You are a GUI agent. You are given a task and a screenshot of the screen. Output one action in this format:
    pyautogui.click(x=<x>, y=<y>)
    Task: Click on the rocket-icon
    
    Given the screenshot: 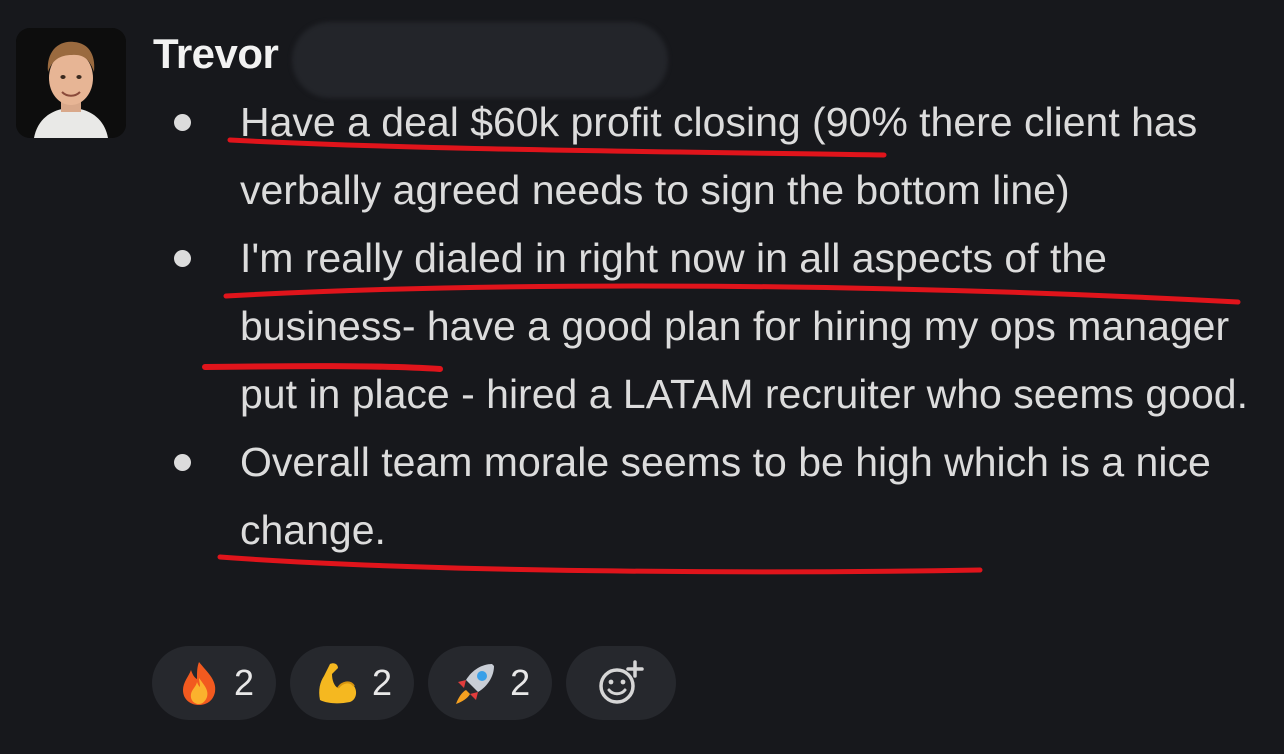 What is the action you would take?
    pyautogui.click(x=475, y=683)
    